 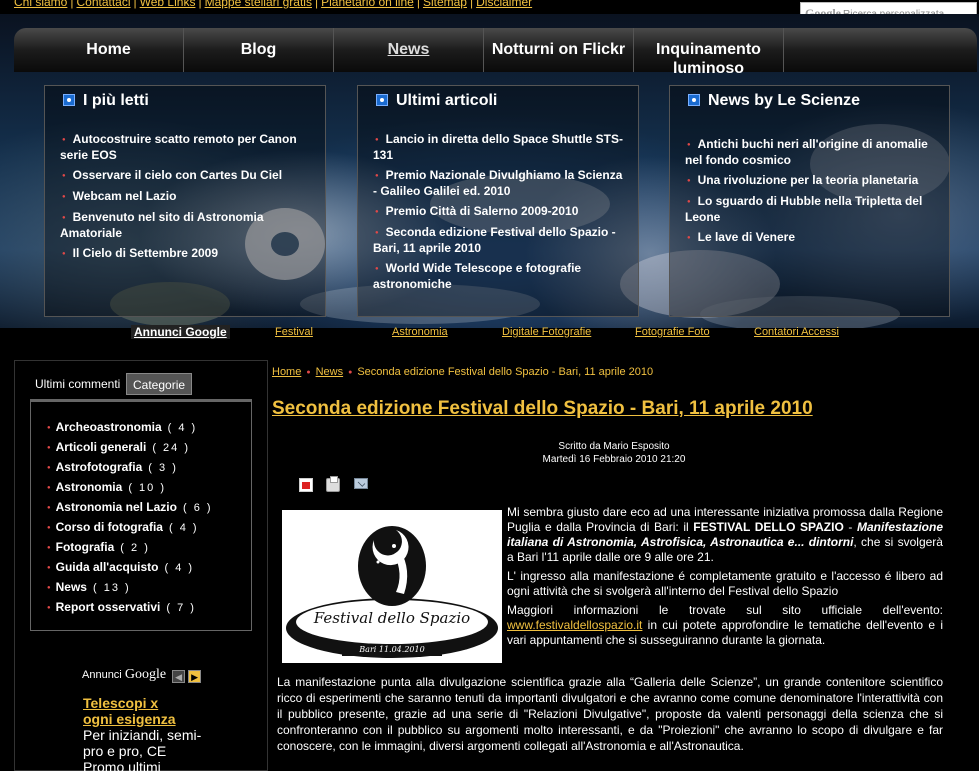 I want to click on top-link-planetario: Planetario on line, so click(x=367, y=4).